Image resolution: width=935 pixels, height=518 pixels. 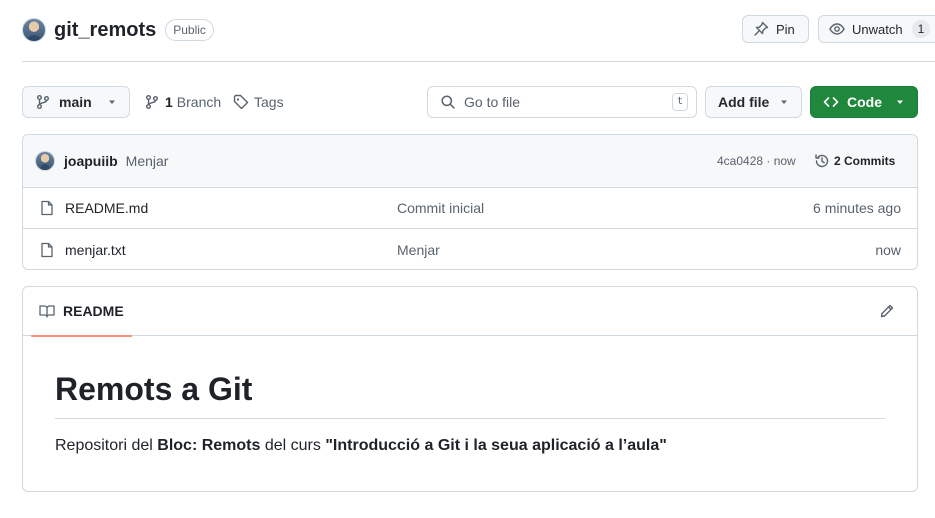 I want to click on commits-label: 2 Commits, so click(x=865, y=161).